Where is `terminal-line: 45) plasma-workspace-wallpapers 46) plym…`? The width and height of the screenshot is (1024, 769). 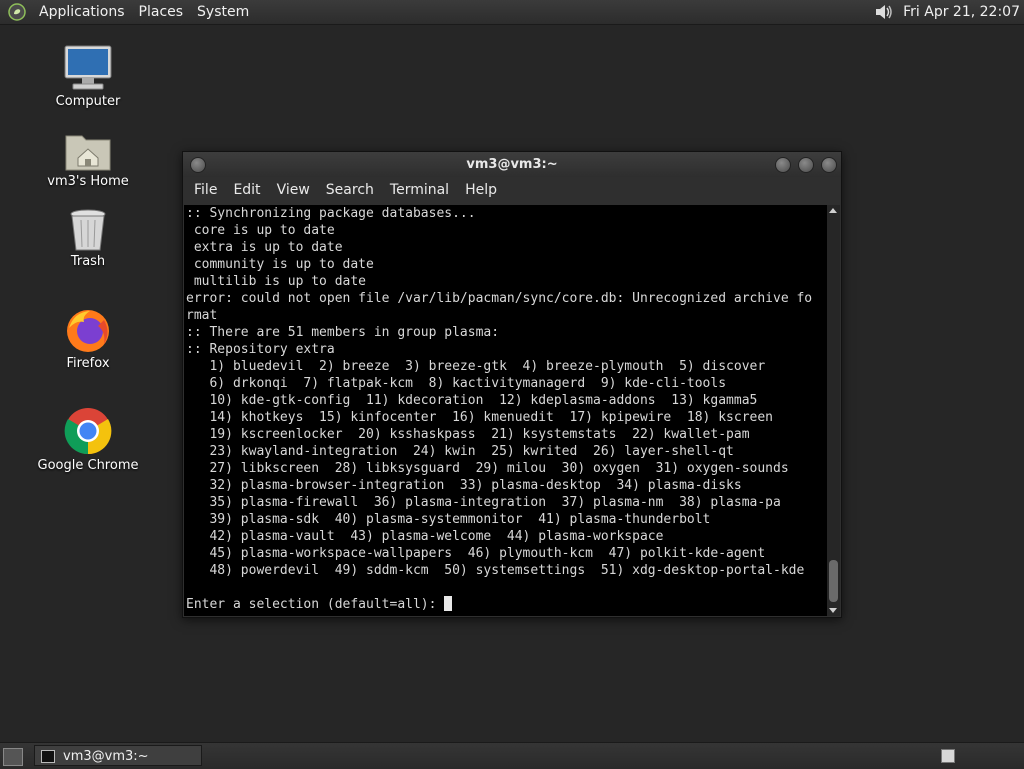
terminal-line: 45) plasma-workspace-wallpapers 46) plym… is located at coordinates (476, 553).